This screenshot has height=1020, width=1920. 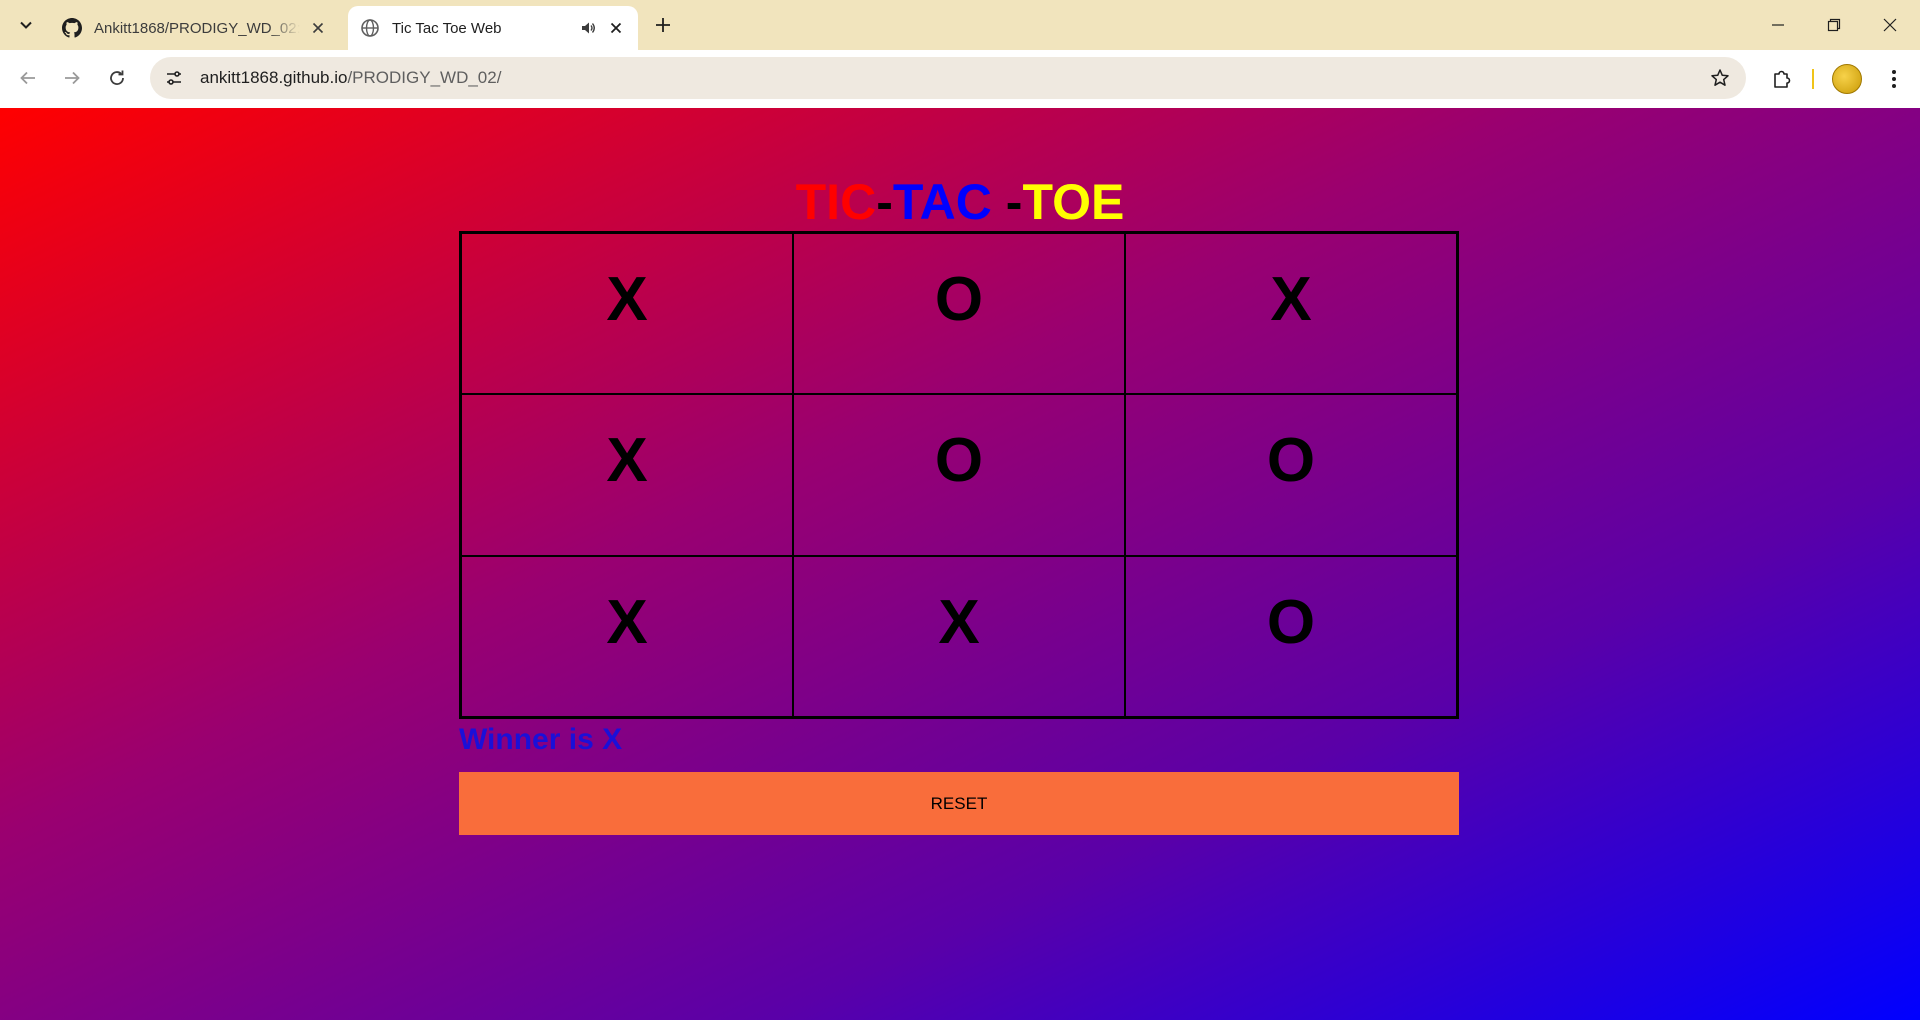 What do you see at coordinates (72, 28) in the screenshot?
I see `github-icon` at bounding box center [72, 28].